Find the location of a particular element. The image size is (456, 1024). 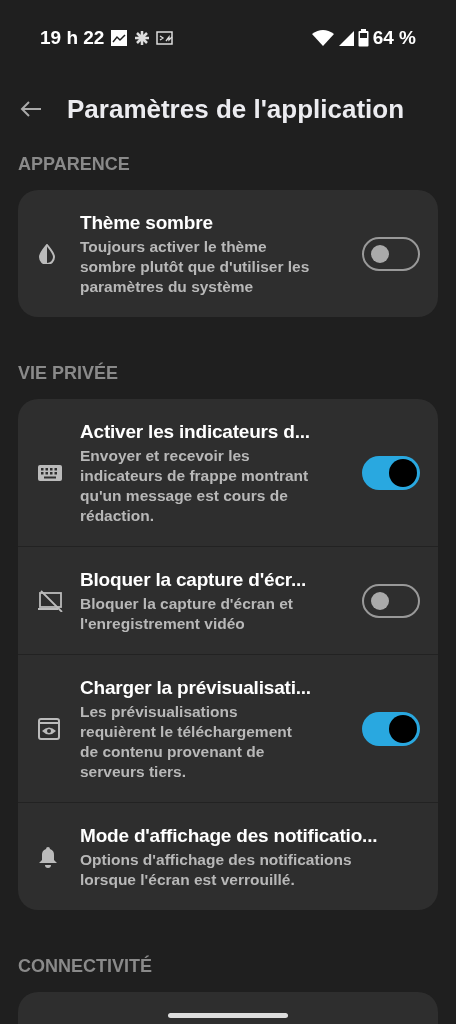

page-title: Paramètres de l'application is located at coordinates (236, 109).